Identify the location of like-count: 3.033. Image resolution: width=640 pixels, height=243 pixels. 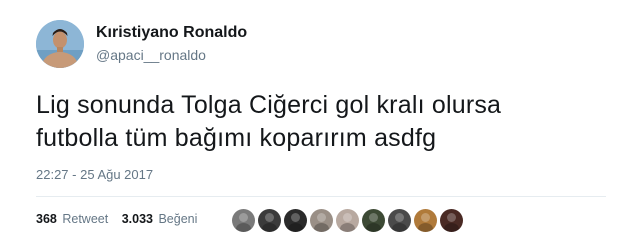
(137, 219).